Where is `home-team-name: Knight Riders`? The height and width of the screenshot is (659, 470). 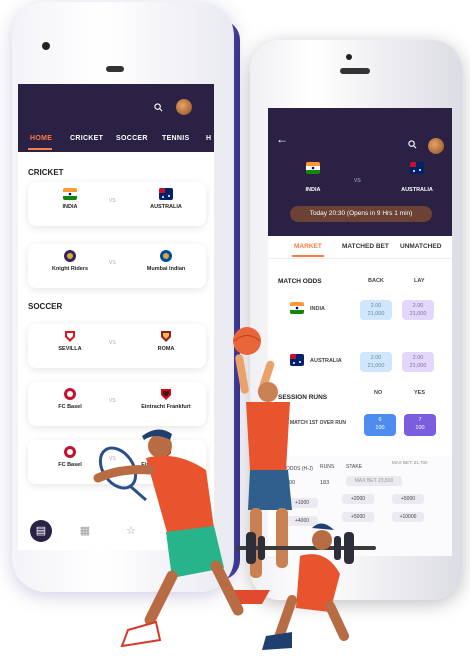
home-team-name: Knight Riders is located at coordinates (70, 269).